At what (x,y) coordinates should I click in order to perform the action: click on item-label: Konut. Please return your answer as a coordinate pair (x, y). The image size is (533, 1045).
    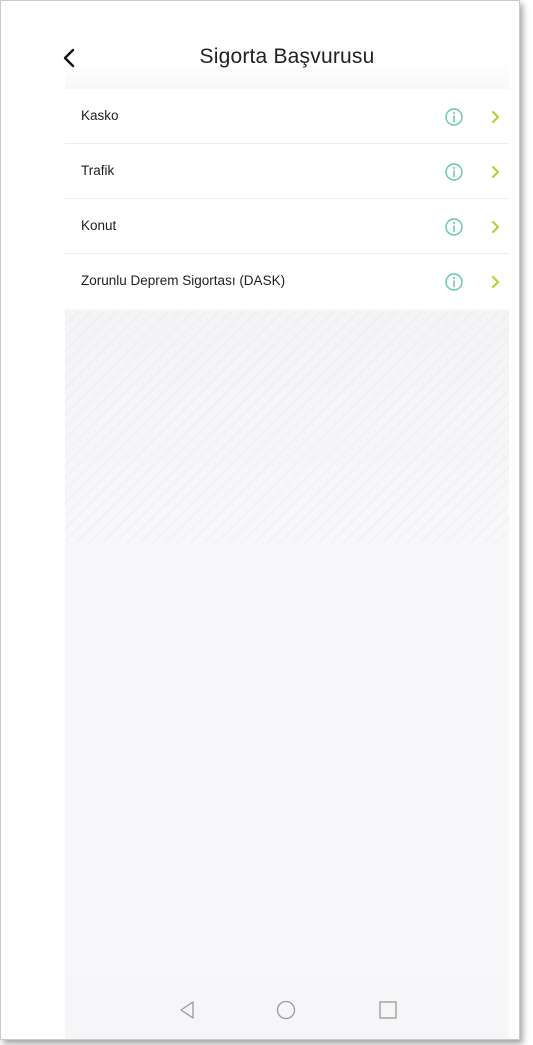
    Looking at the image, I should click on (99, 225).